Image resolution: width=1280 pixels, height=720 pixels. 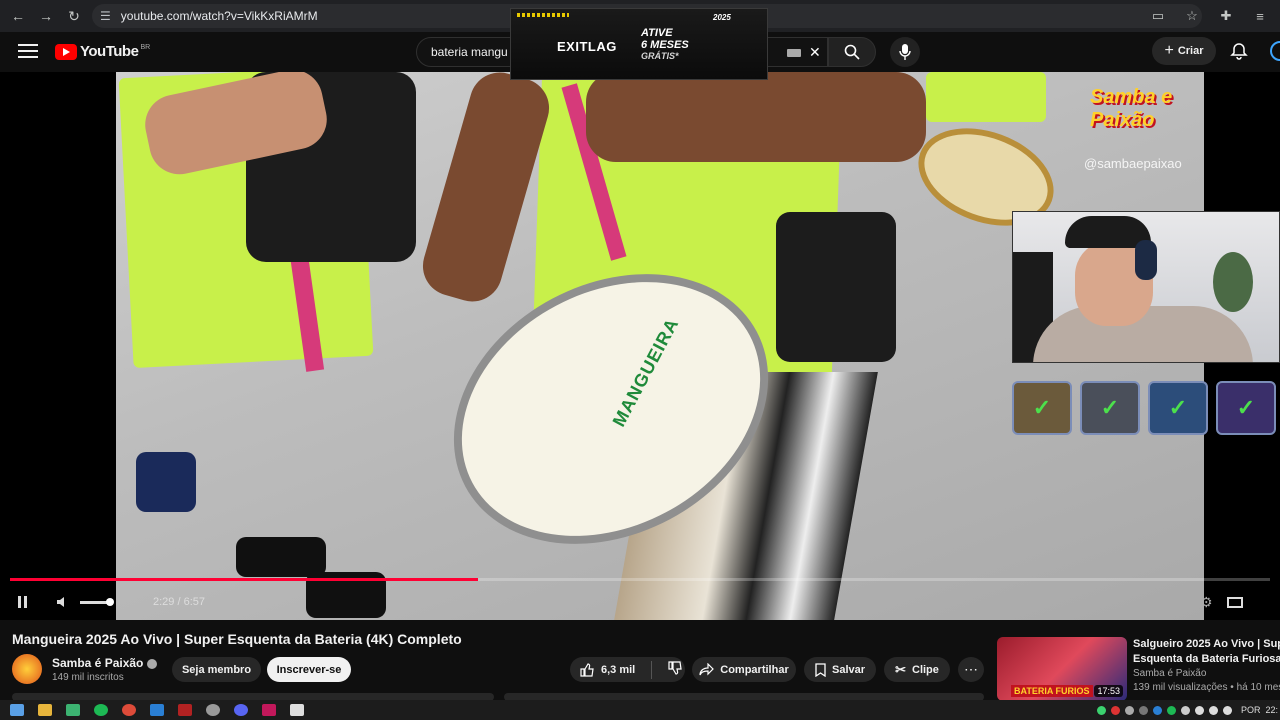 What do you see at coordinates (1213, 710) in the screenshot?
I see `network-icon` at bounding box center [1213, 710].